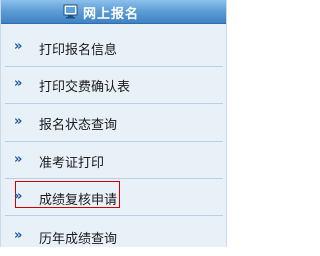 The image size is (320, 256). Describe the element at coordinates (78, 48) in the screenshot. I see `menu-item-label: 打印报名信息` at that location.